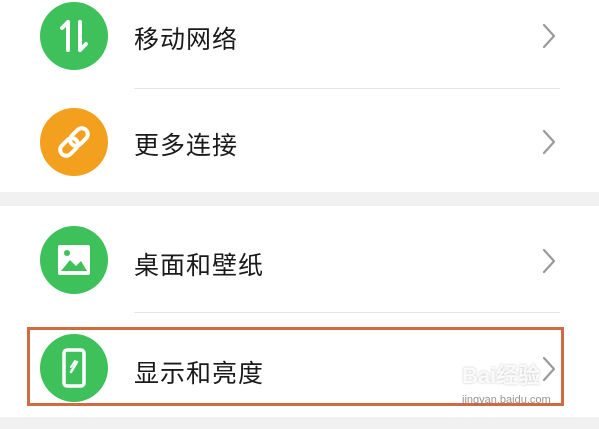  I want to click on image-icon, so click(74, 260).